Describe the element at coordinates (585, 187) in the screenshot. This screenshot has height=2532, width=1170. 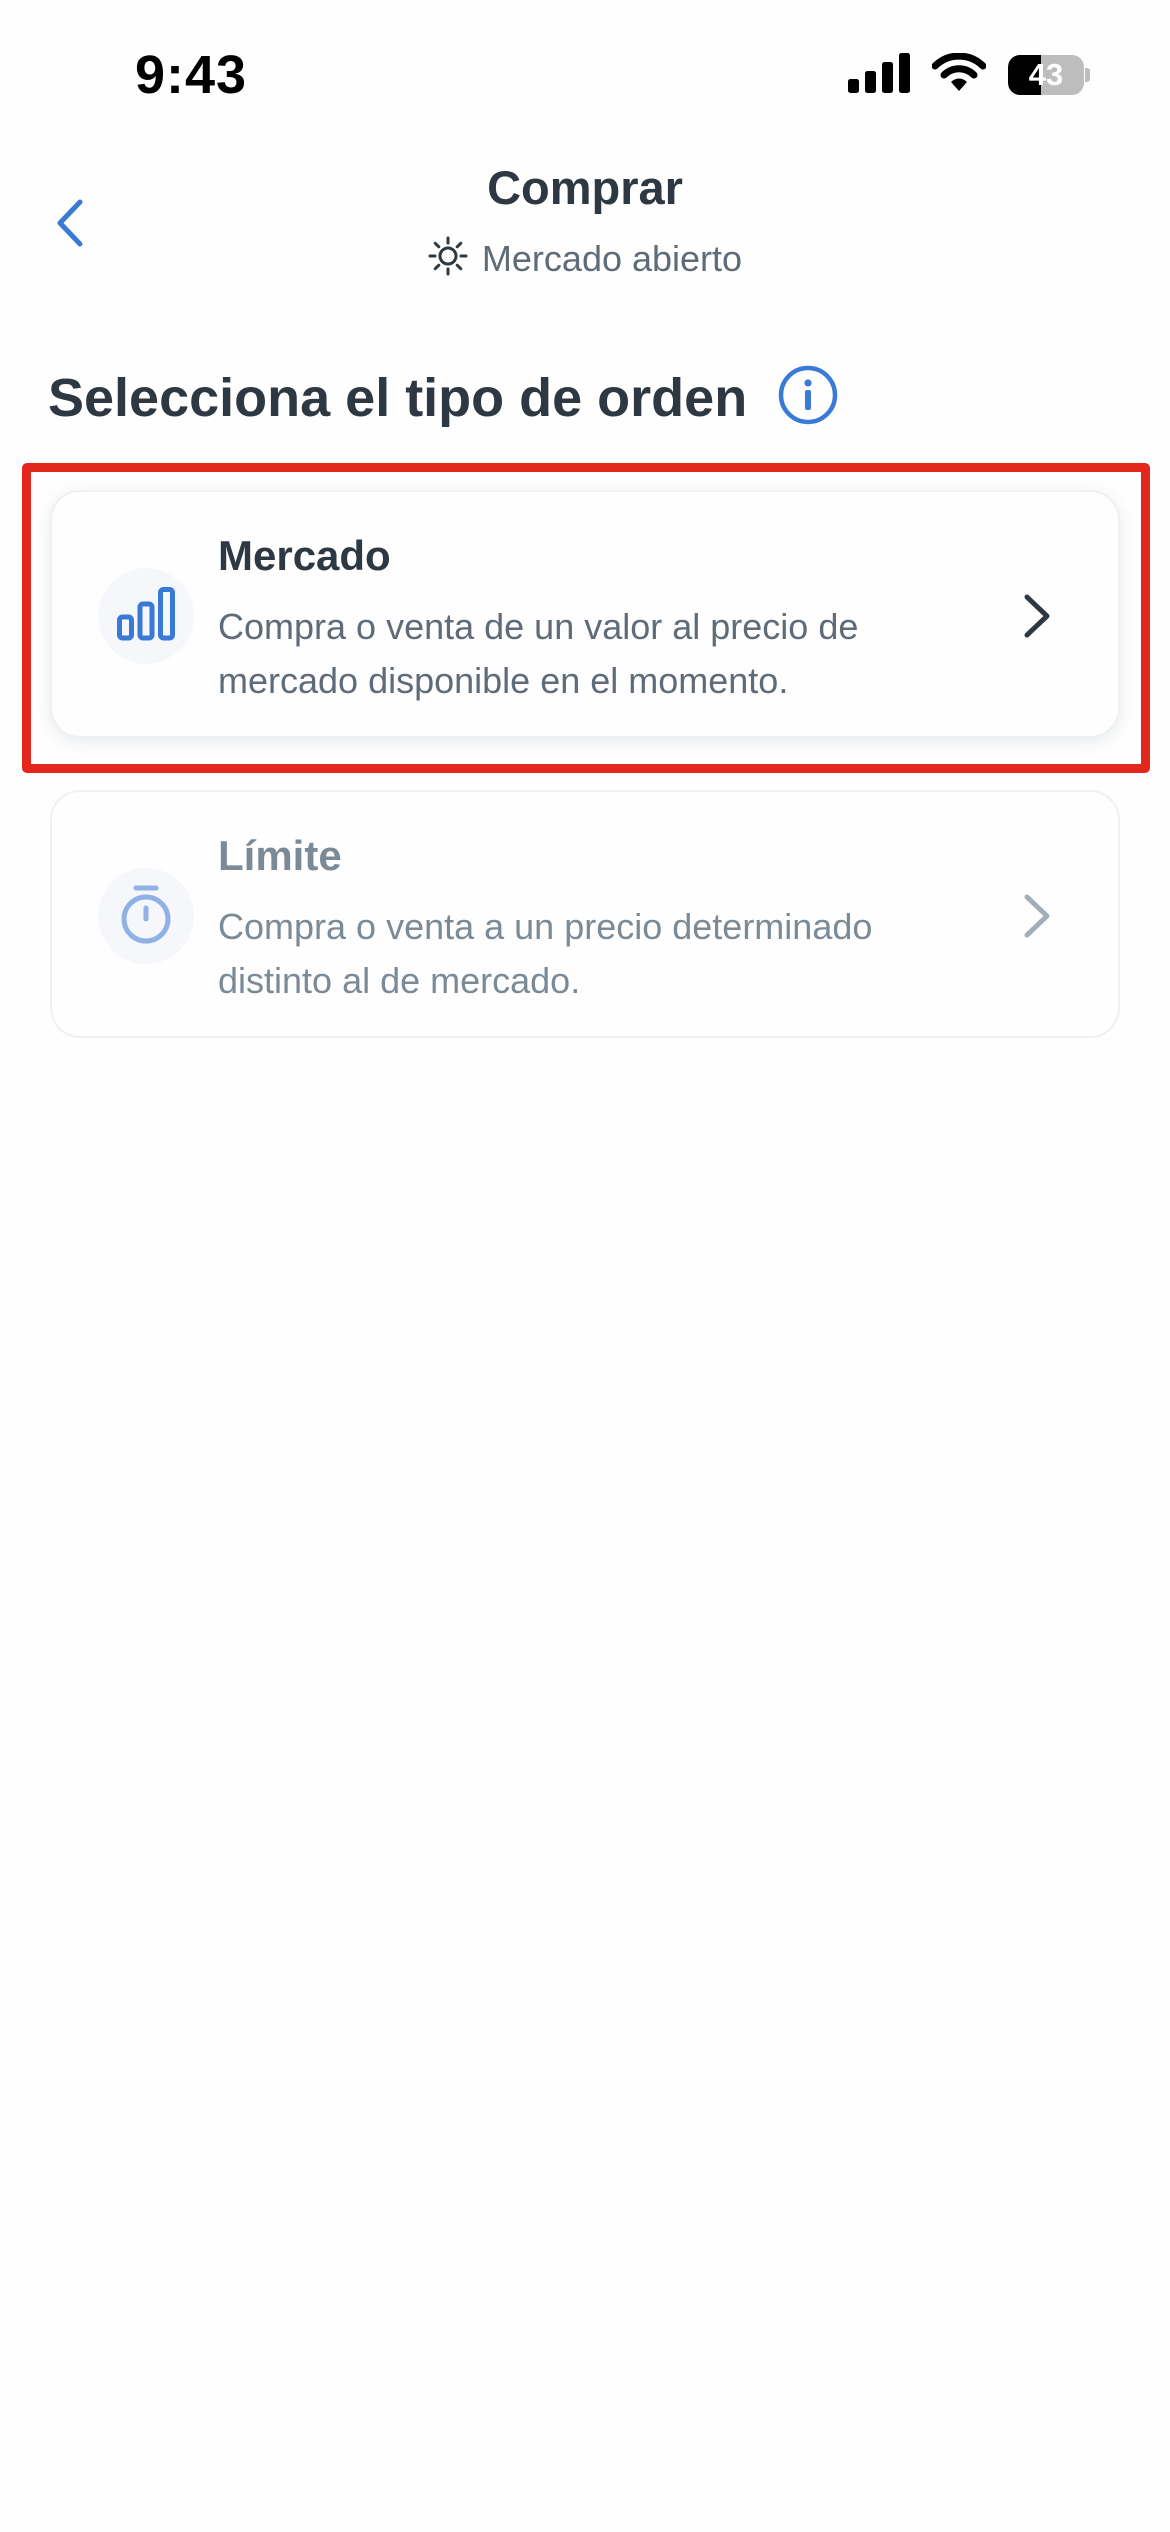
I see `page-title: Comprar` at that location.